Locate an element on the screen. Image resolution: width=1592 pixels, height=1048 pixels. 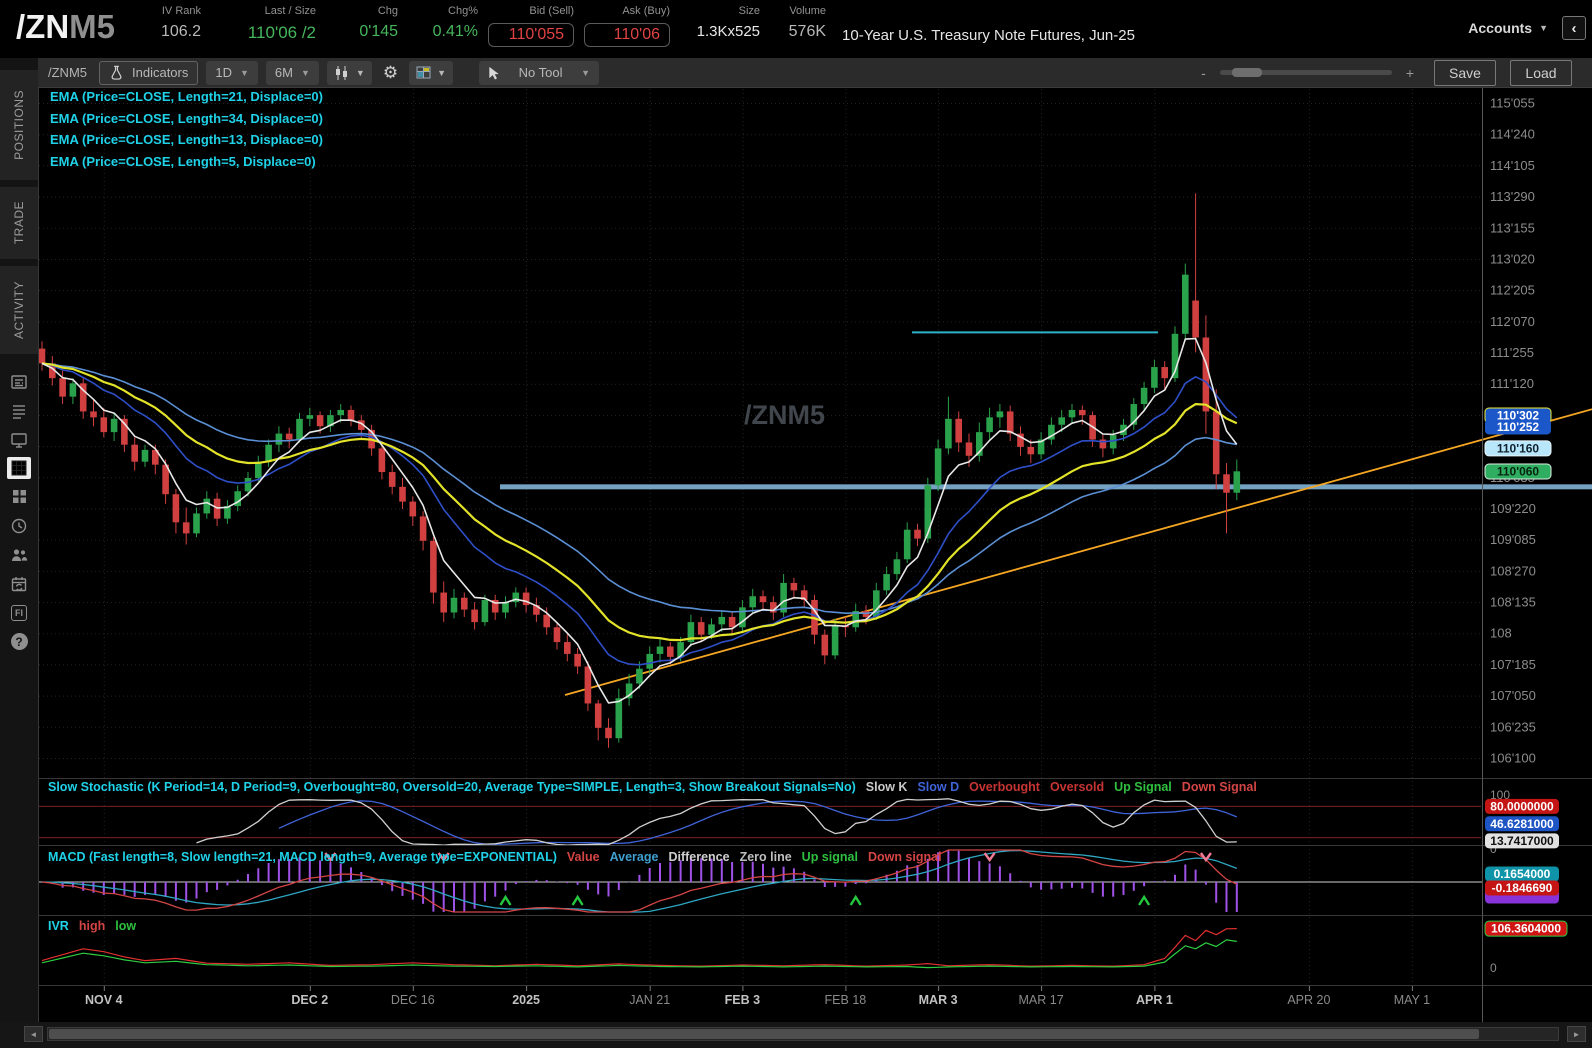
monitor-icon is located at coordinates (19, 440).